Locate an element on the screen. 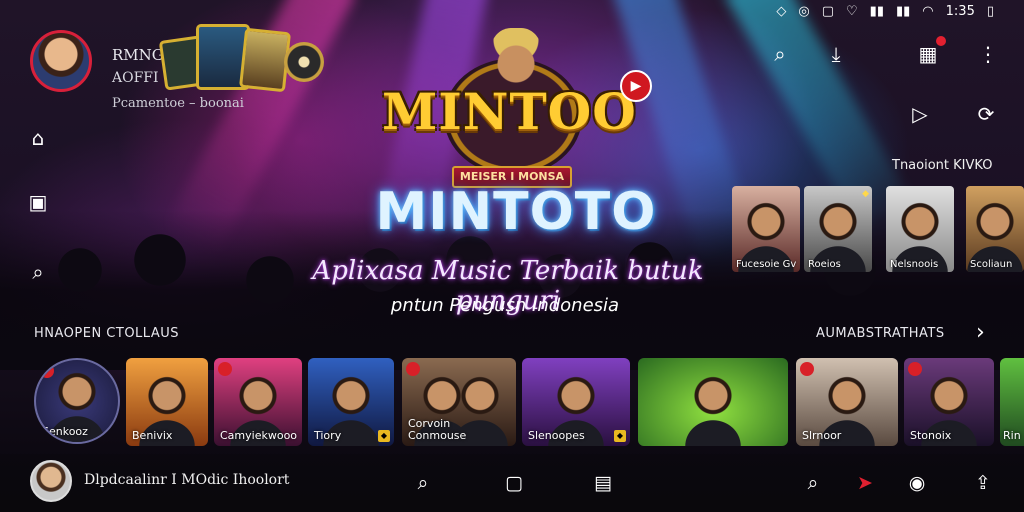 The image size is (1024, 512). artist-caption: Senkooz is located at coordinates (65, 431).